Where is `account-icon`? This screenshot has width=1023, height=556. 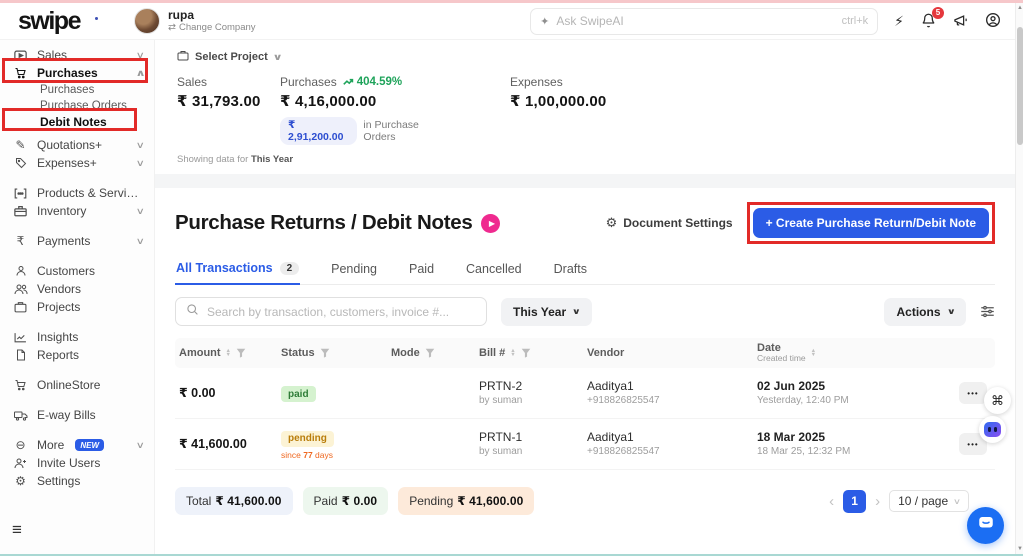 account-icon is located at coordinates (993, 21).